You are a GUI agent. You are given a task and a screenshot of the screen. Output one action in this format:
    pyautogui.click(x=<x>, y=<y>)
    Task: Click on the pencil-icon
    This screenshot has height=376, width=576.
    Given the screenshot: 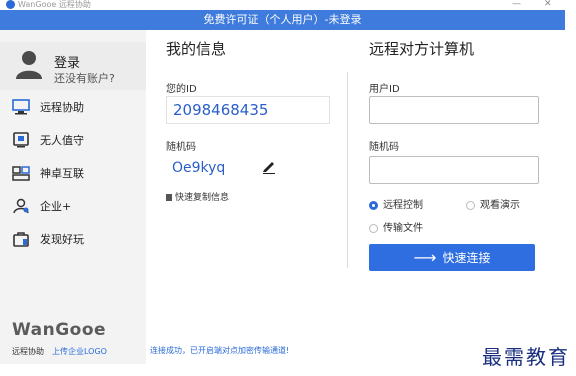 What is the action you would take?
    pyautogui.click(x=269, y=166)
    